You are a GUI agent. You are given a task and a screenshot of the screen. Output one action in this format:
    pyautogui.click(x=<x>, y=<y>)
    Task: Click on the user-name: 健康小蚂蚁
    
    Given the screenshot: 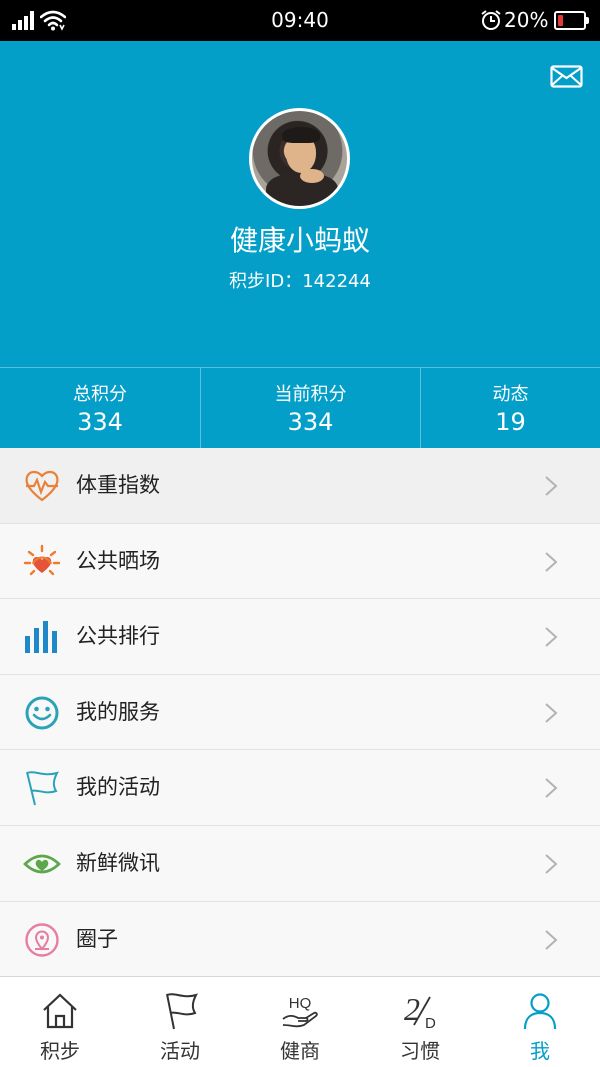 What is the action you would take?
    pyautogui.click(x=299, y=240)
    